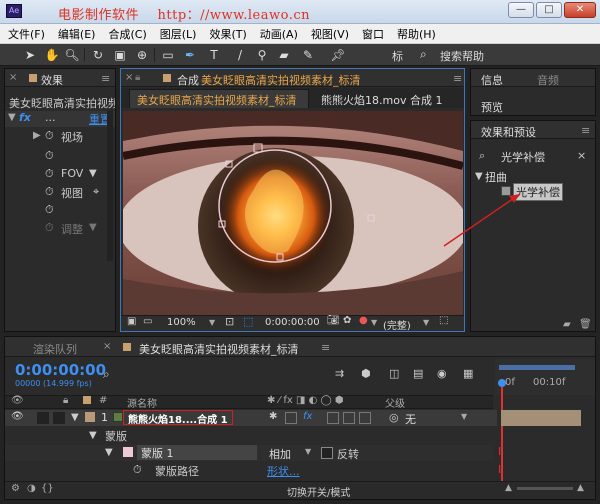  I want to click on timeline-comp-tab: 美女眨眼高清实拍视频素材_标清, so click(219, 349).